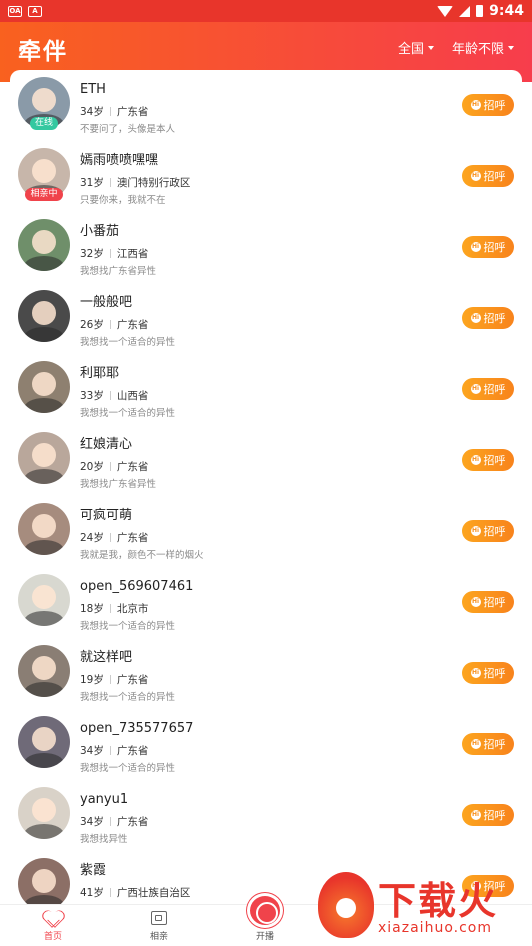  Describe the element at coordinates (127, 111) in the screenshot. I see `user-meta: 34岁 广东省` at that location.